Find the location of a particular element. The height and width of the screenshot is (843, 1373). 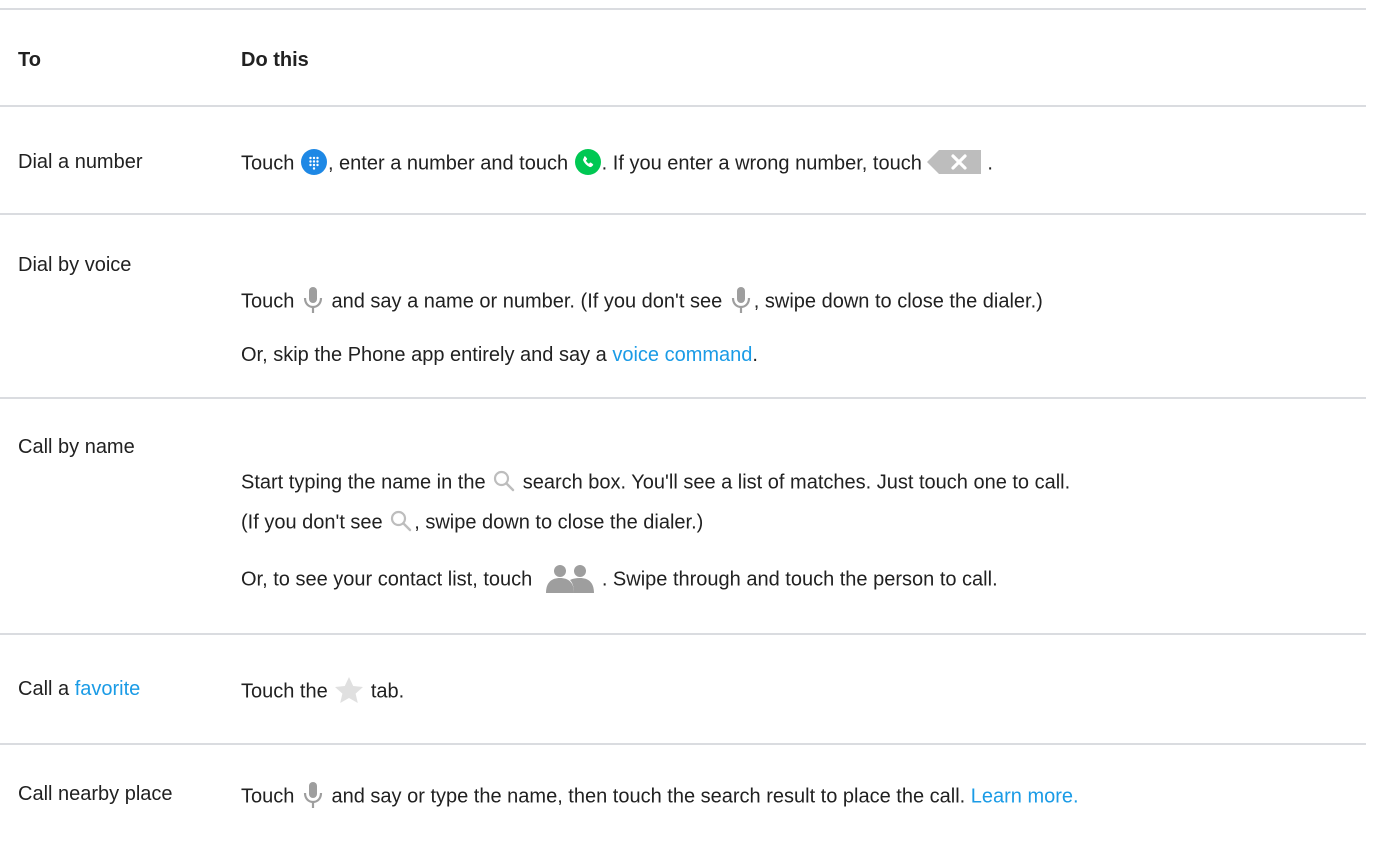

contacts-icon is located at coordinates (570, 578).